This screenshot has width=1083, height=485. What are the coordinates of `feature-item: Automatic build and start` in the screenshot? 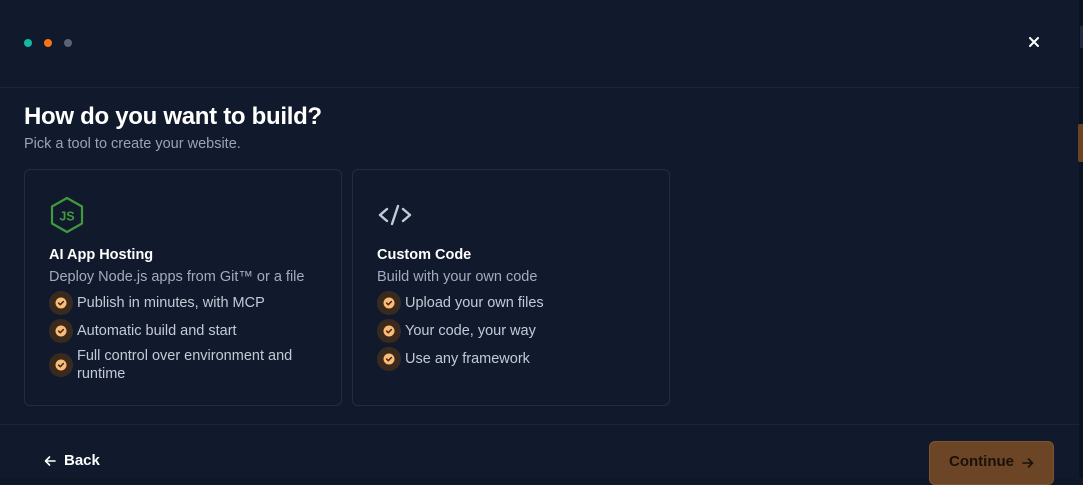 It's located at (178, 331).